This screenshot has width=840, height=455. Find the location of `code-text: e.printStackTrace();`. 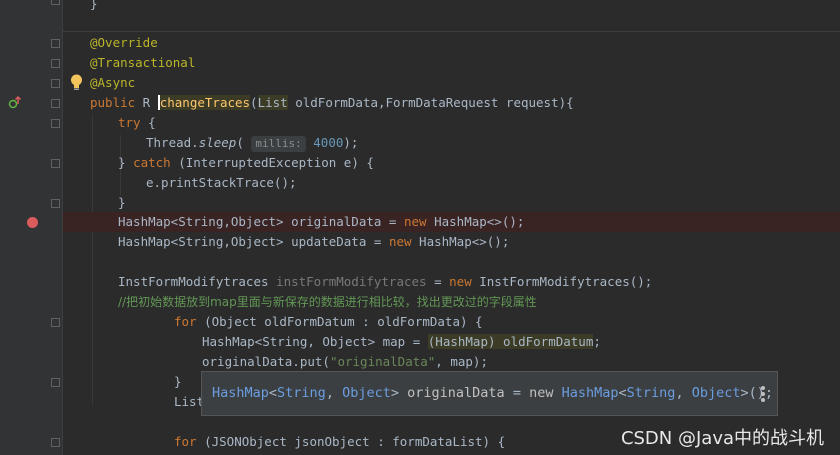

code-text: e.printStackTrace(); is located at coordinates (221, 182).